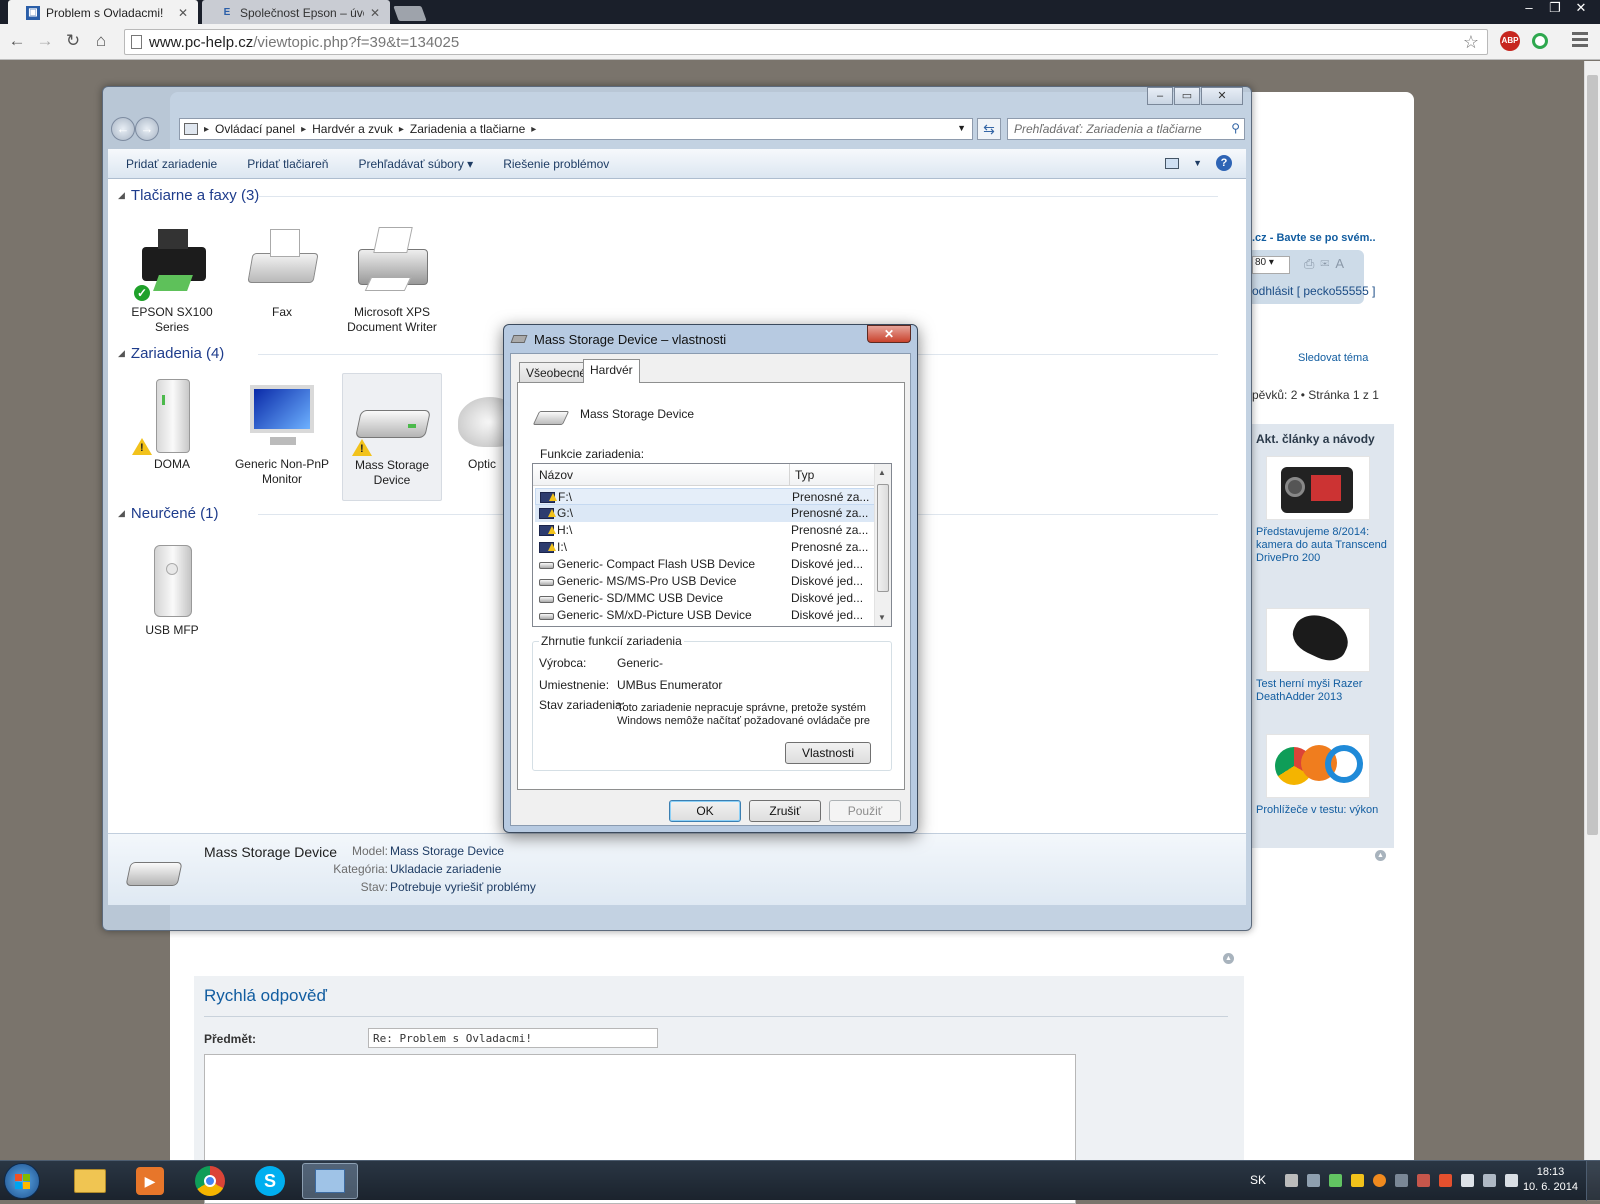  What do you see at coordinates (282, 431) in the screenshot?
I see `device-monitor: Generic Non-PnP Monitor` at bounding box center [282, 431].